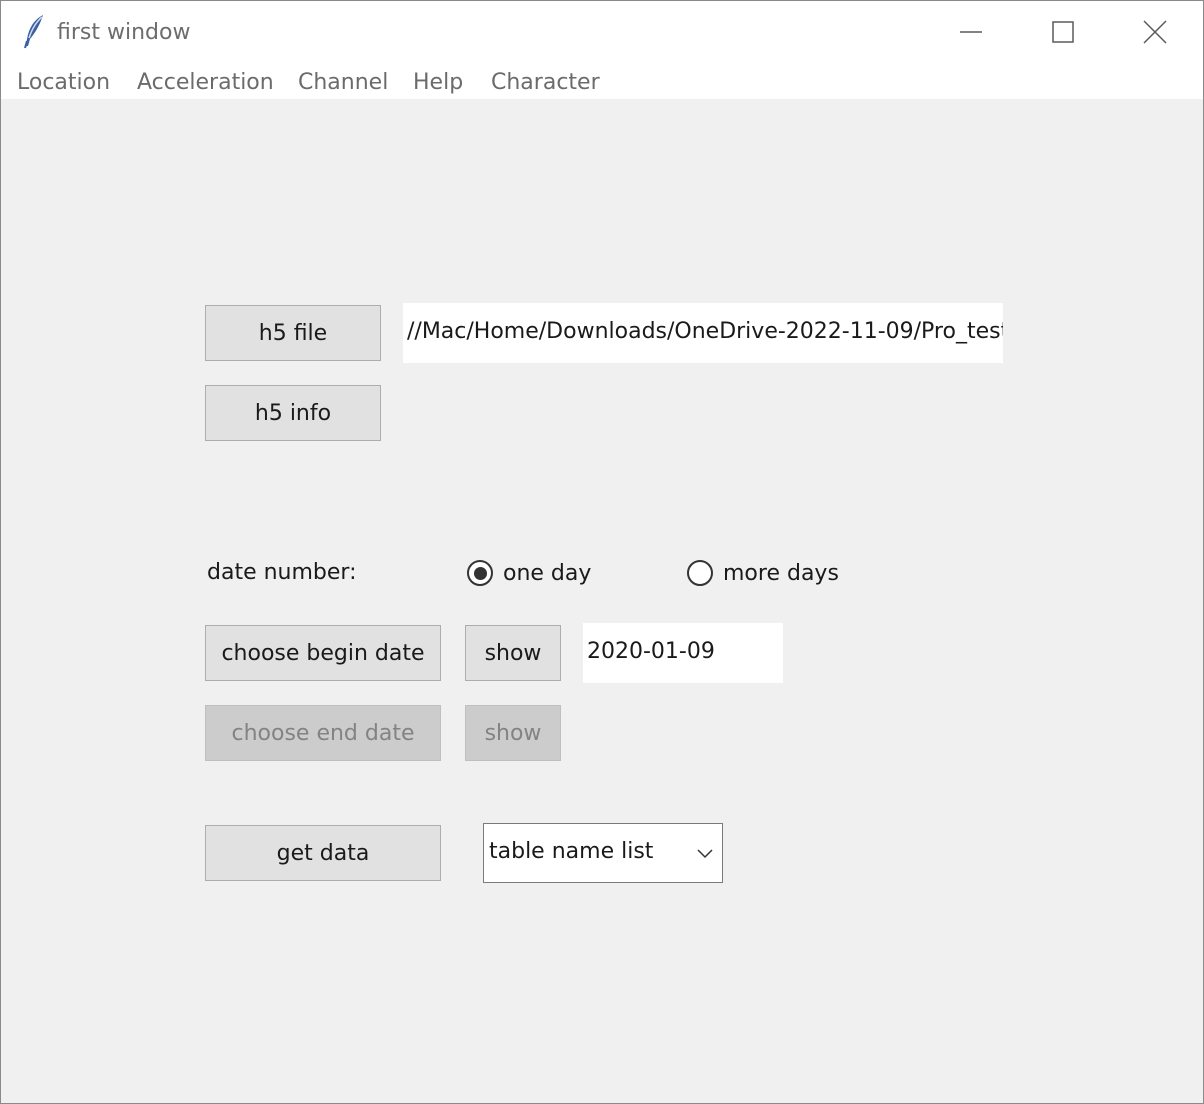 This screenshot has height=1104, width=1204. I want to click on minimize-button, so click(971, 32).